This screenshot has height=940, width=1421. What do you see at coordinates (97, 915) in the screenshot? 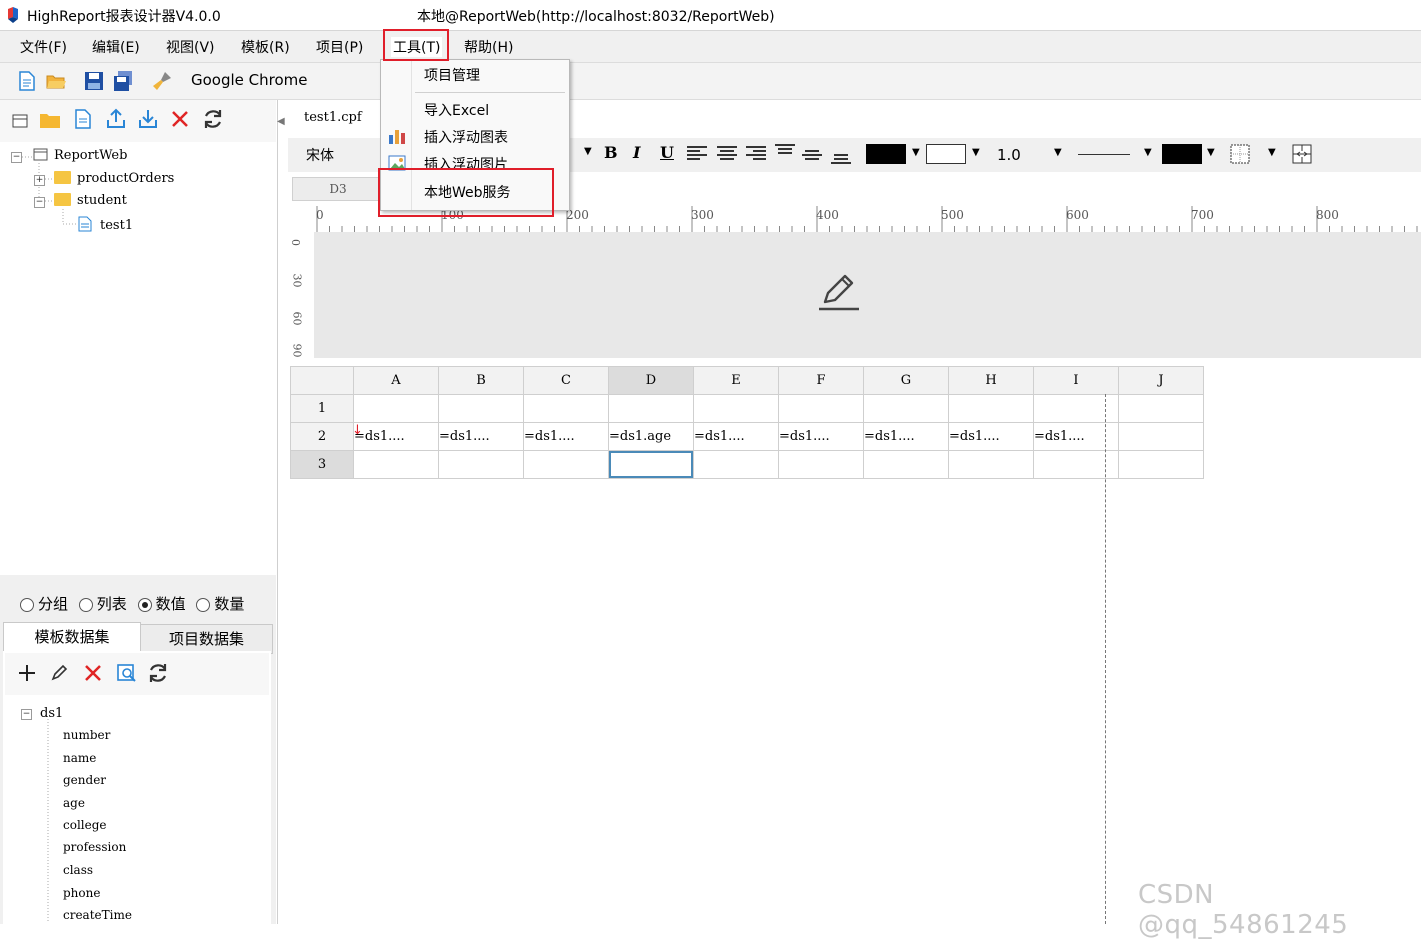
I see `field-createtime: createTime` at bounding box center [97, 915].